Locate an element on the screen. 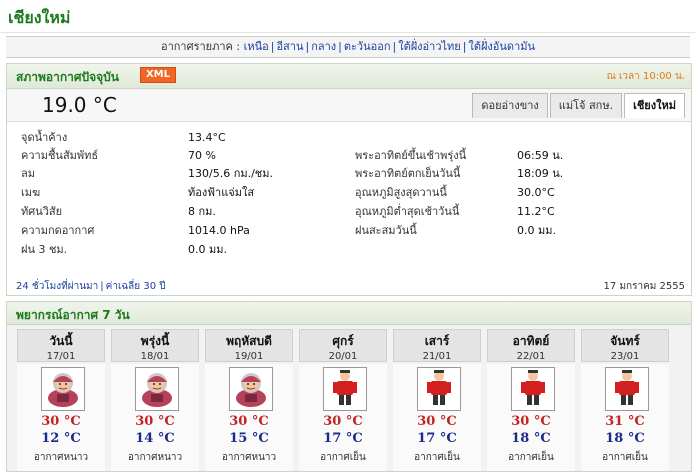 The image size is (696, 472). station-tabs: ดอยอ่างขาง แม่โจ้ สกษ. เชียงใหม่ is located at coordinates (577, 106).